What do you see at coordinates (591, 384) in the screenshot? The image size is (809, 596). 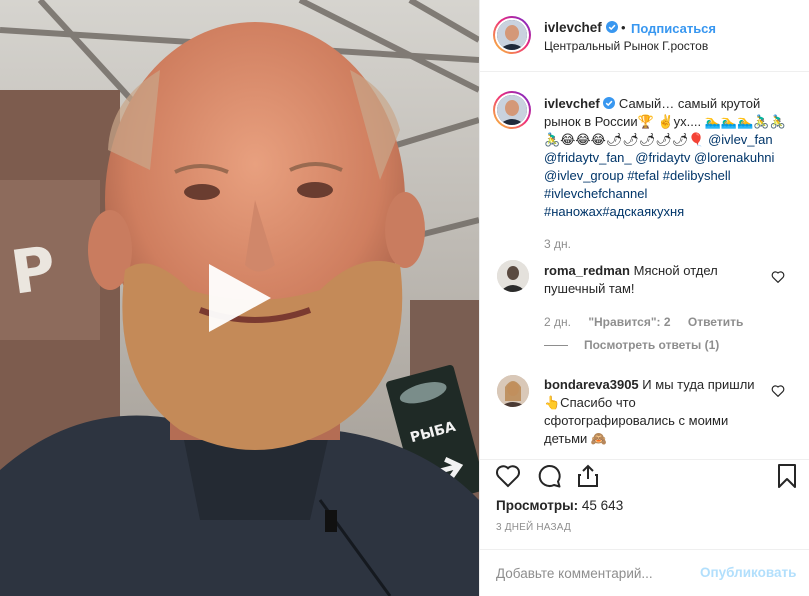 I see `comment-username: bondareva3905` at bounding box center [591, 384].